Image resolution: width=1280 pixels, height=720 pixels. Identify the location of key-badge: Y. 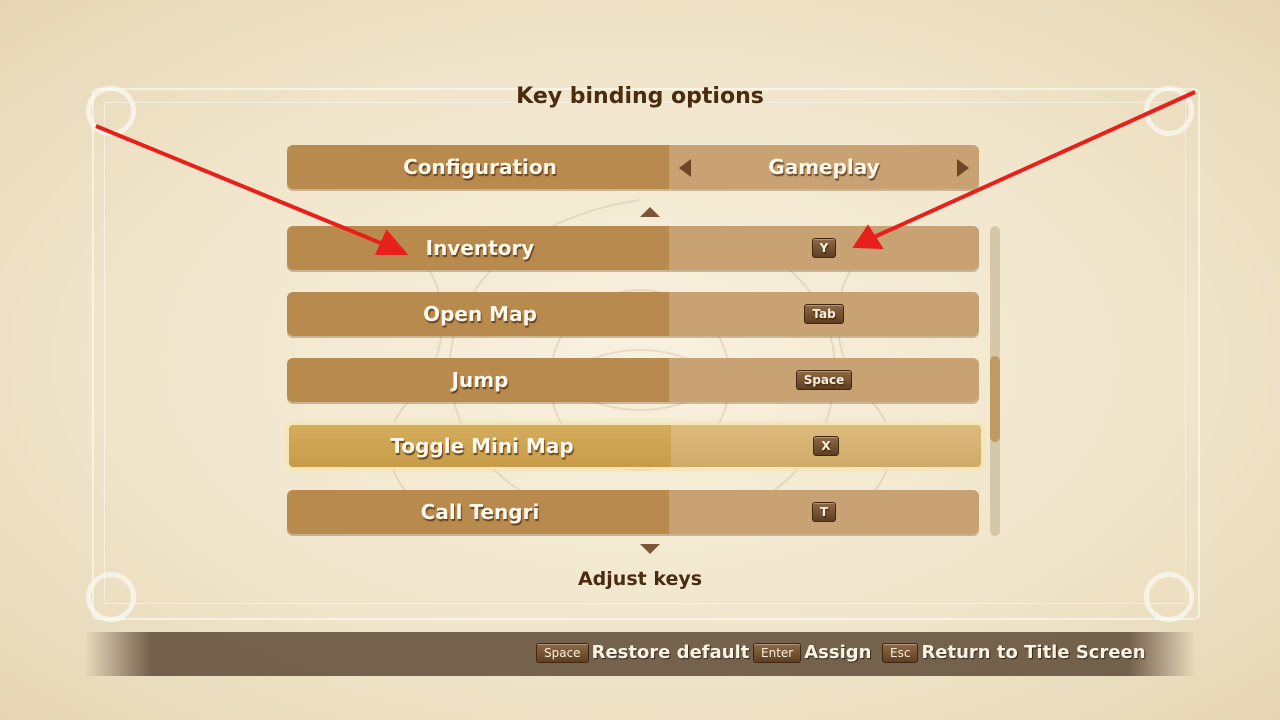
(824, 248).